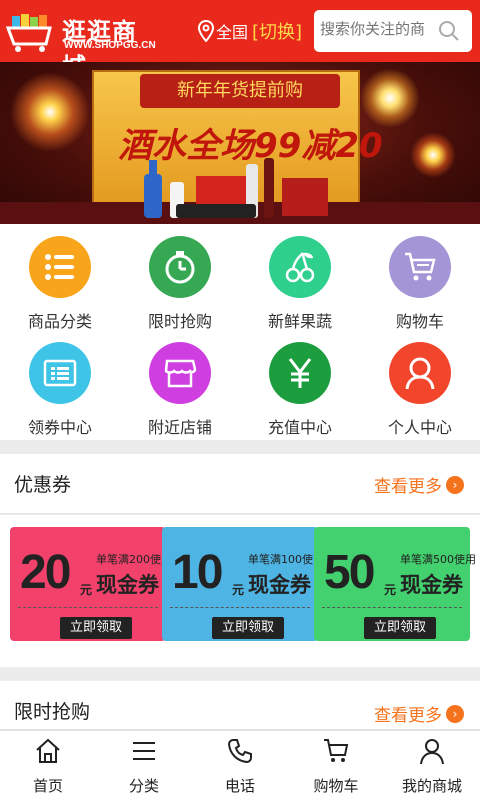 The image size is (480, 800). I want to click on bottom-nav: 首页 分类 电话 购物车 我的商城, so click(240, 765).